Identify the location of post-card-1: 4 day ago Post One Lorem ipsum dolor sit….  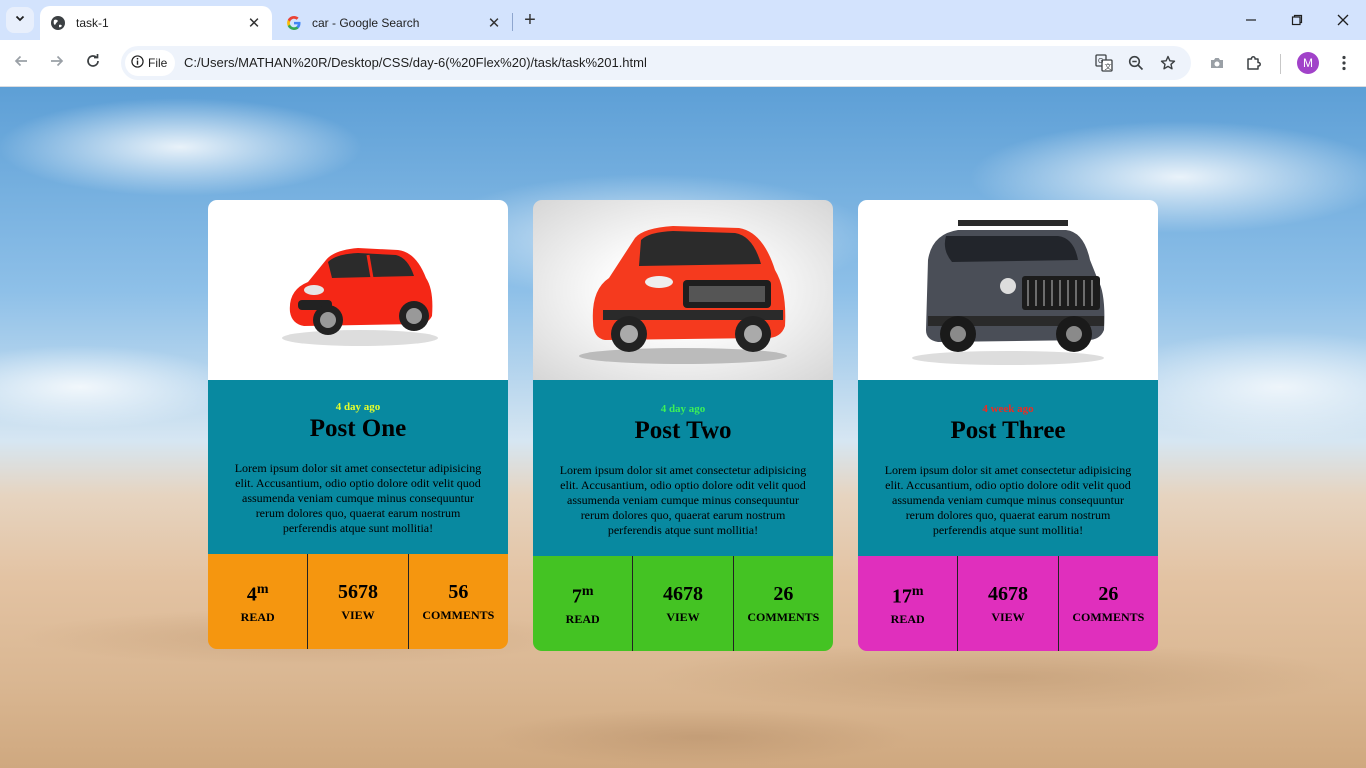
(358, 424).